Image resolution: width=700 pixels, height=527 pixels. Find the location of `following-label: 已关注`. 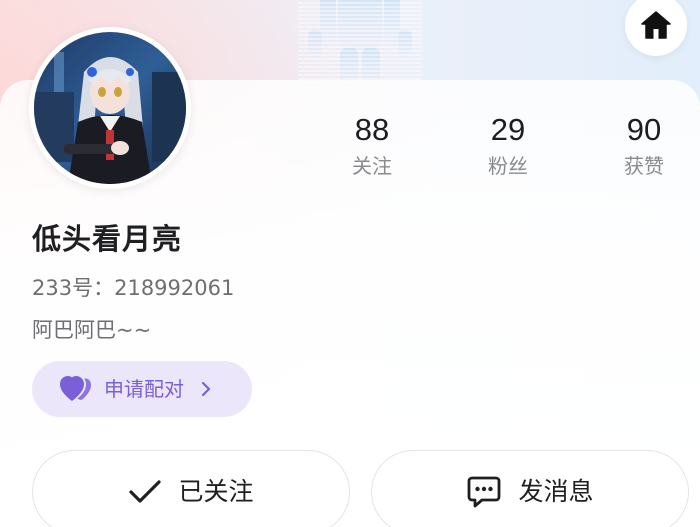

following-label: 已关注 is located at coordinates (216, 491).